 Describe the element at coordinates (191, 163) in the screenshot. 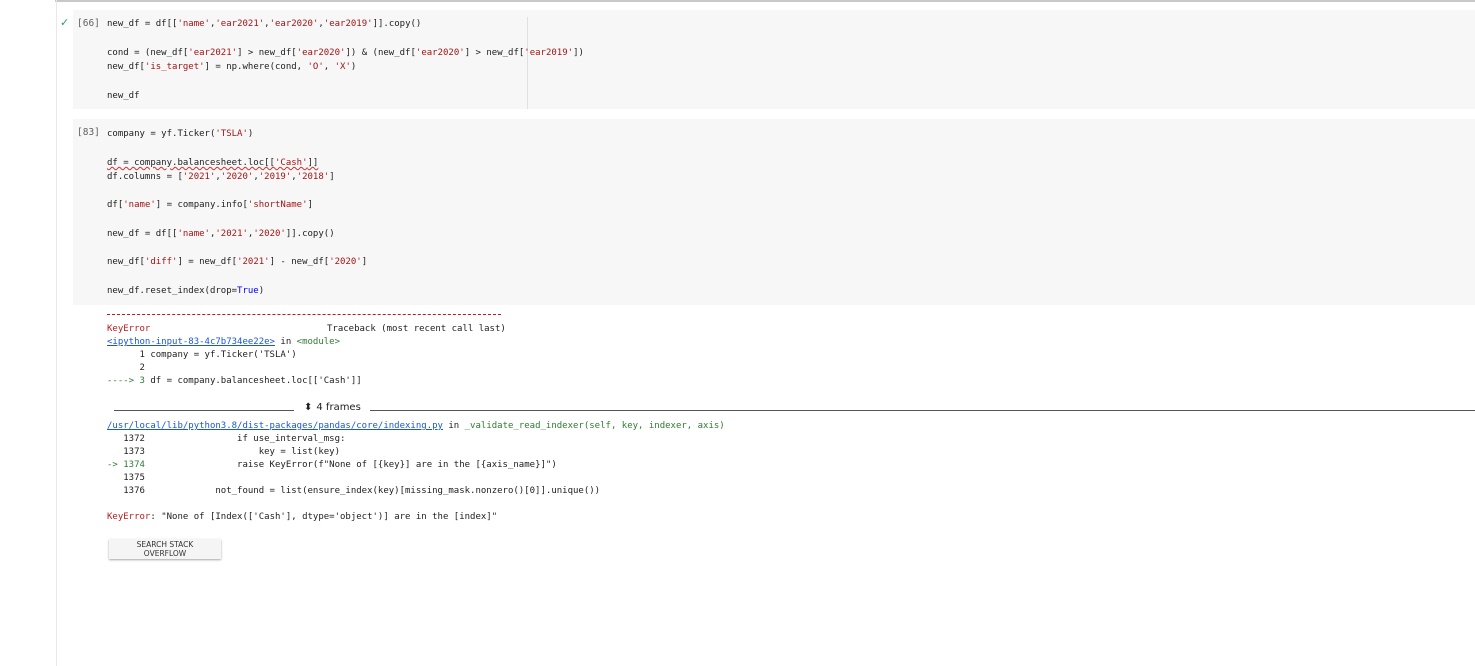

I see `code-text: df = company.balancesheet.loc[[` at that location.